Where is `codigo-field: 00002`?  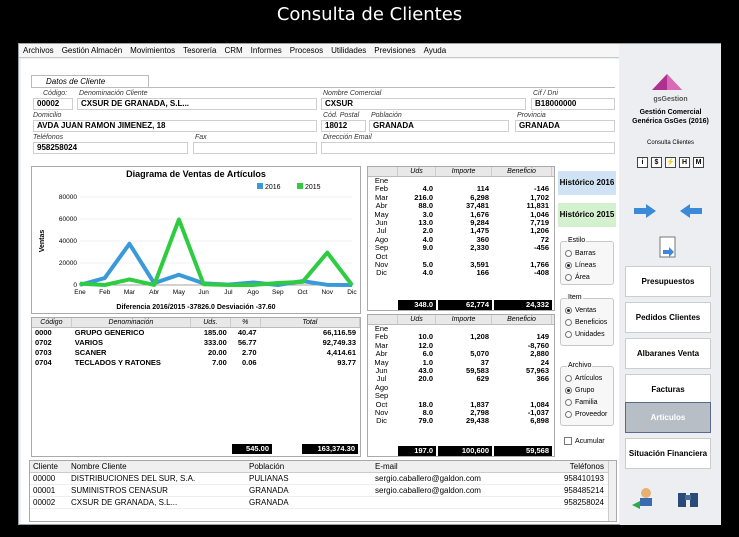 codigo-field: 00002 is located at coordinates (53, 104).